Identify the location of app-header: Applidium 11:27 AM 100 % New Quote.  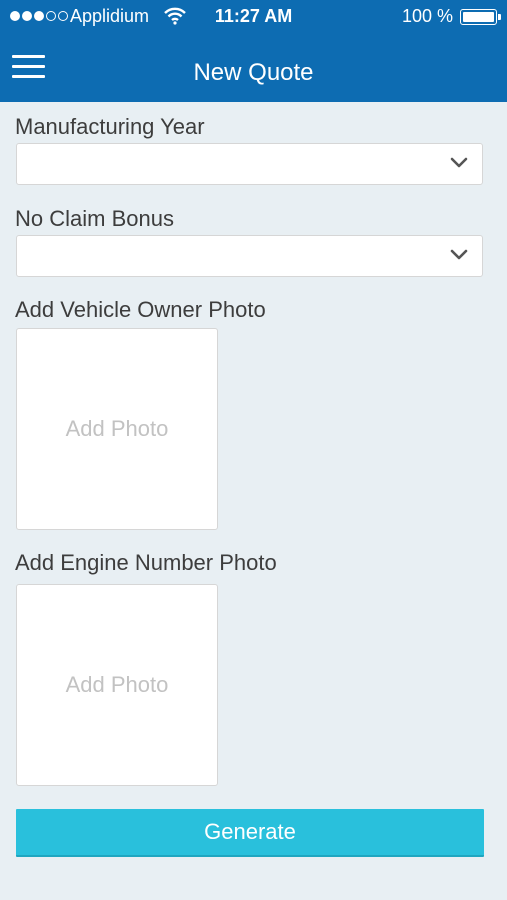
(253, 51).